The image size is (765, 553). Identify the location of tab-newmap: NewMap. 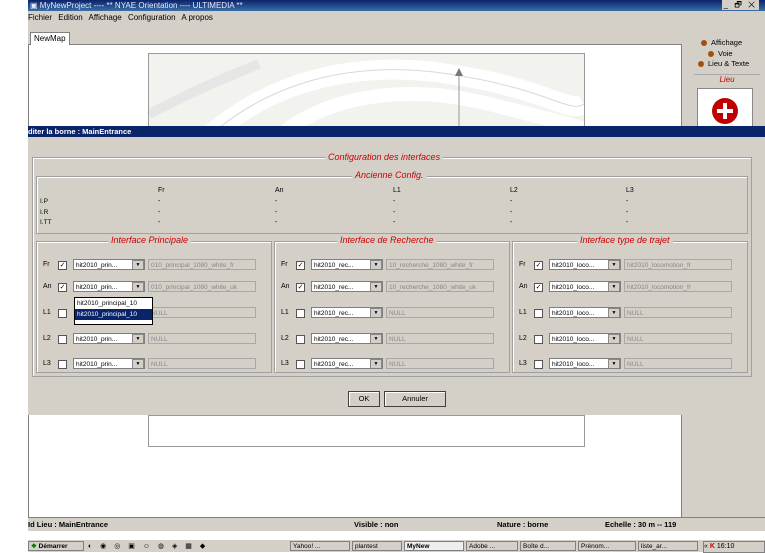
(50, 38).